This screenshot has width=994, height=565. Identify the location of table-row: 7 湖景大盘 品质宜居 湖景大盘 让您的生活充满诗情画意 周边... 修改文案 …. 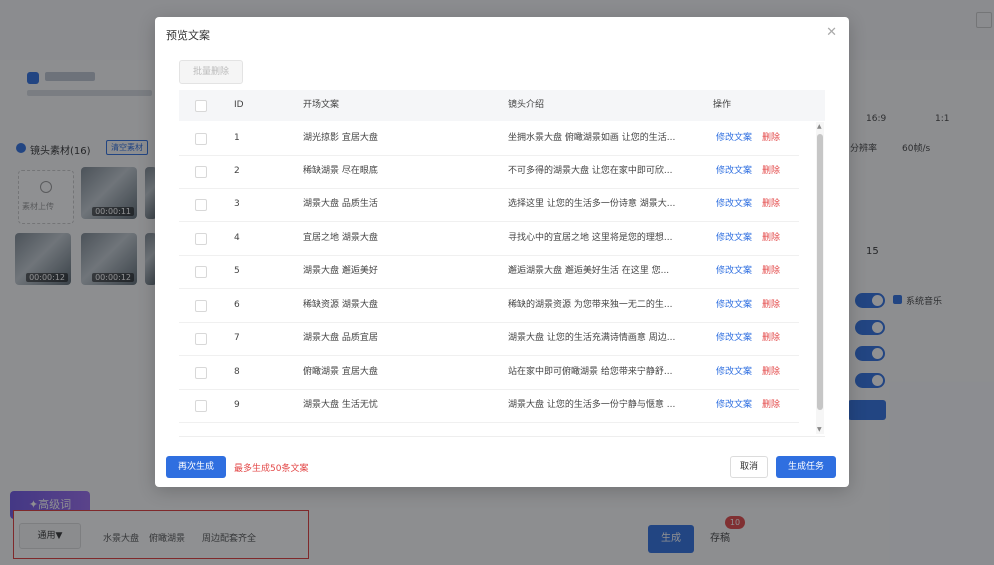
(489, 339).